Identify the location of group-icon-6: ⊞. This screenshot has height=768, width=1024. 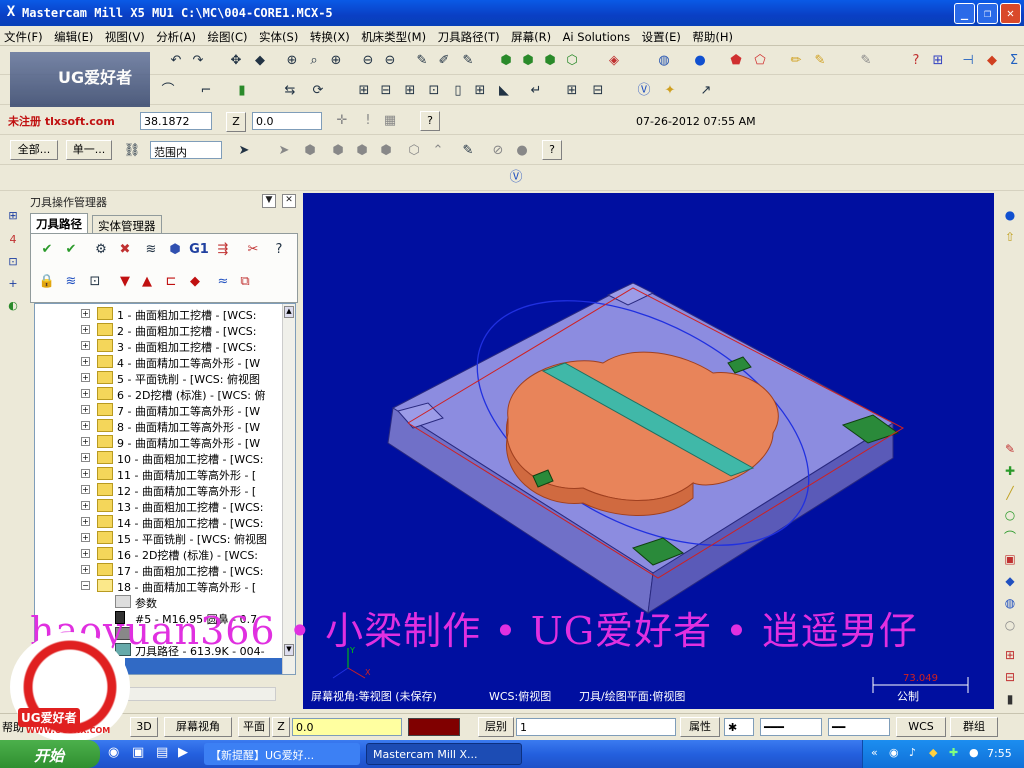
(480, 91).